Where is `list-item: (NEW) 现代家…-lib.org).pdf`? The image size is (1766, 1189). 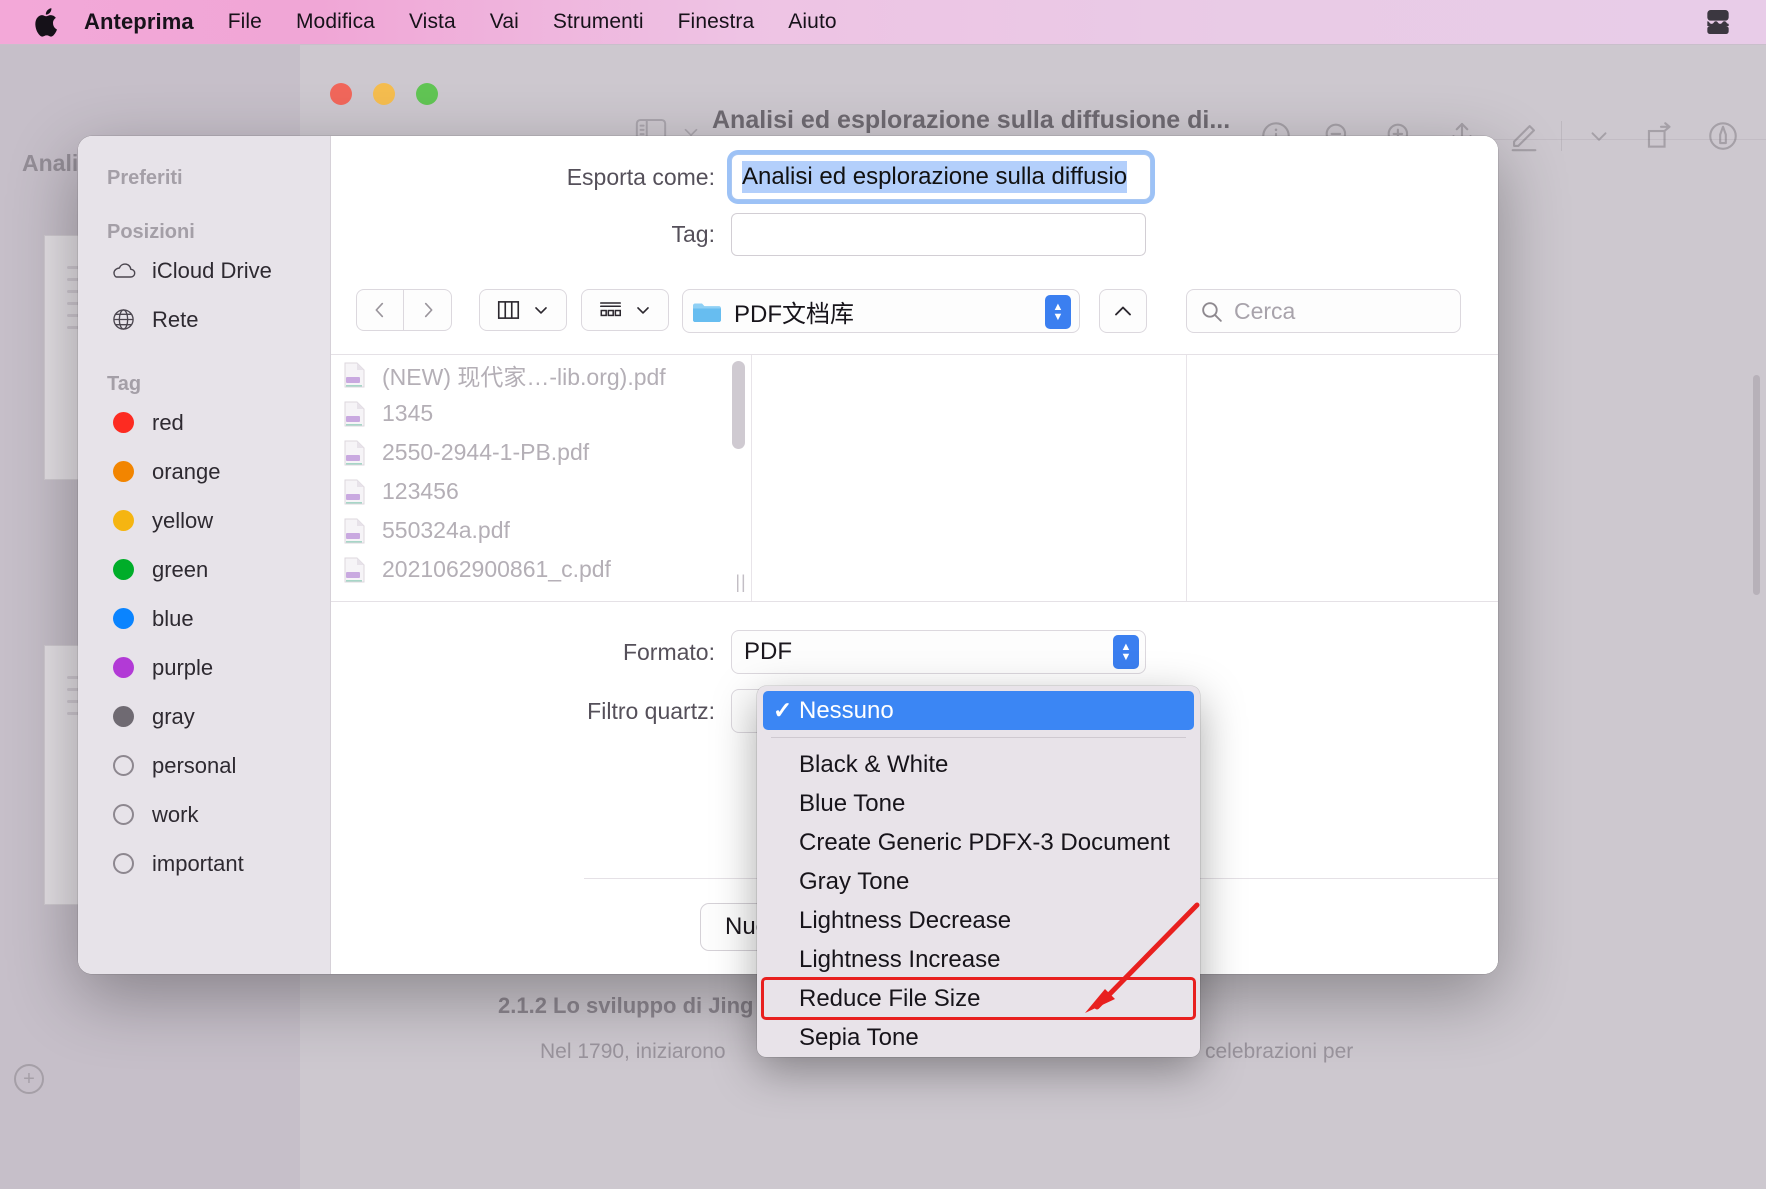
list-item: (NEW) 现代家…-lib.org).pdf is located at coordinates (541, 374).